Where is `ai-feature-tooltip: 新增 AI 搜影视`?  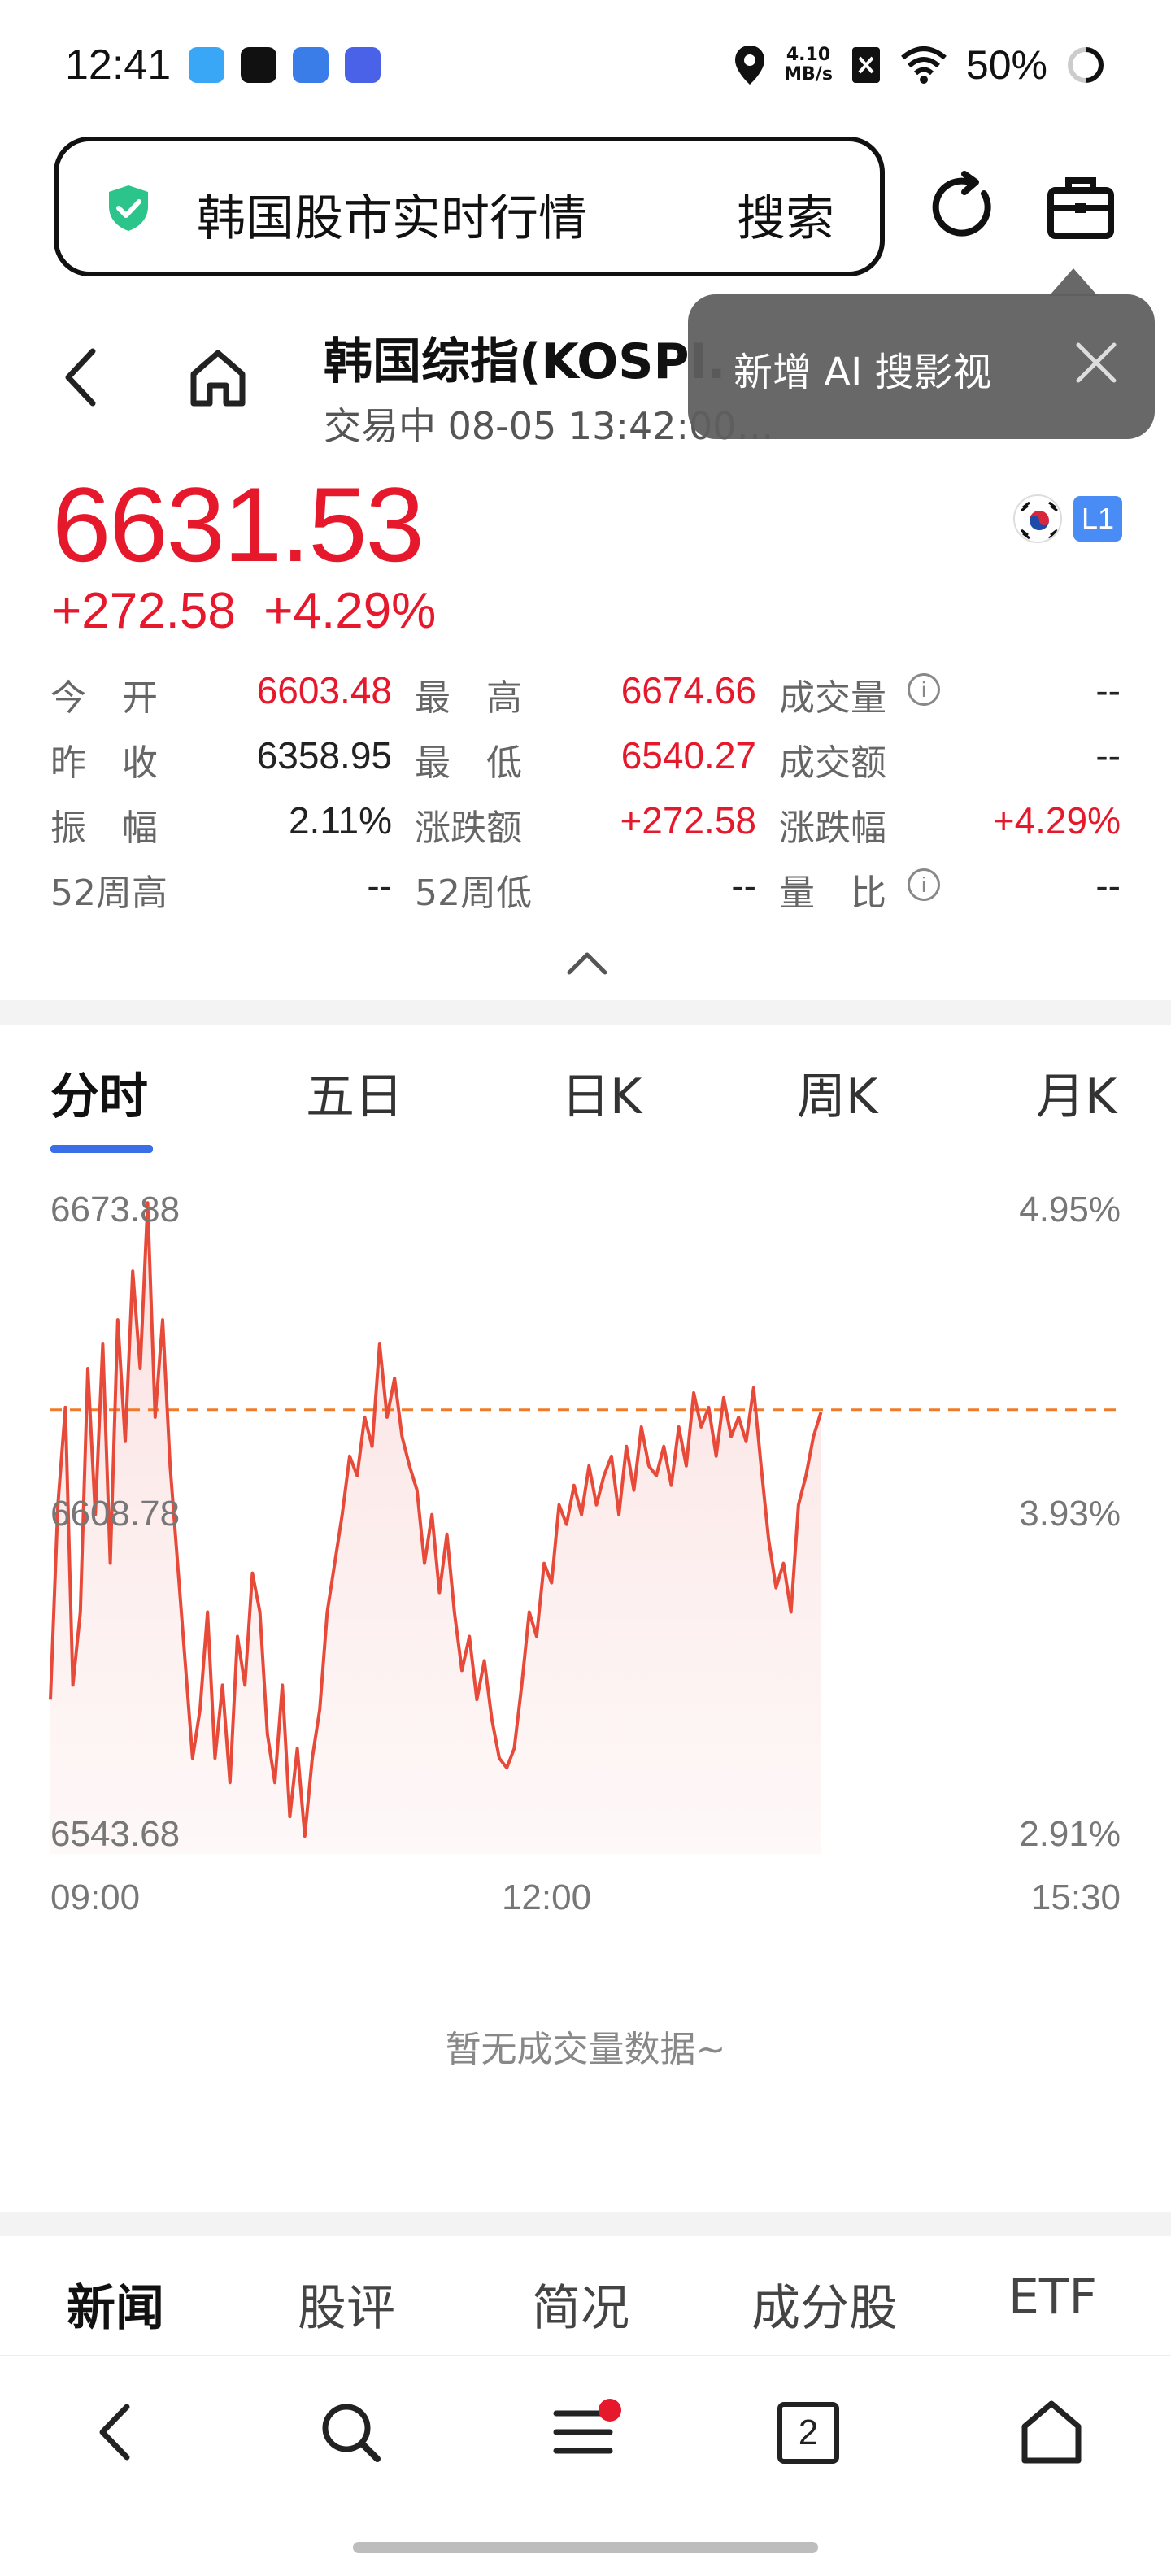 ai-feature-tooltip: 新增 AI 搜影视 is located at coordinates (921, 367).